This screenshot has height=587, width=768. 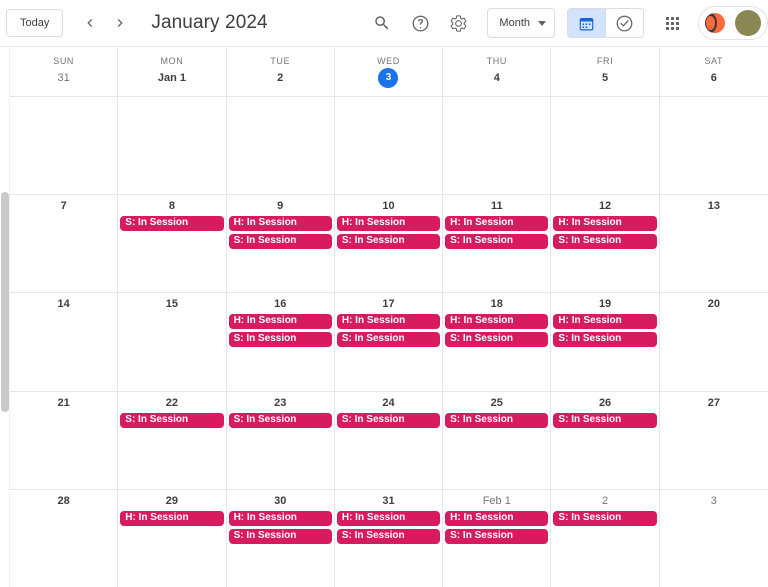 I want to click on day-number: 28, so click(x=63, y=499).